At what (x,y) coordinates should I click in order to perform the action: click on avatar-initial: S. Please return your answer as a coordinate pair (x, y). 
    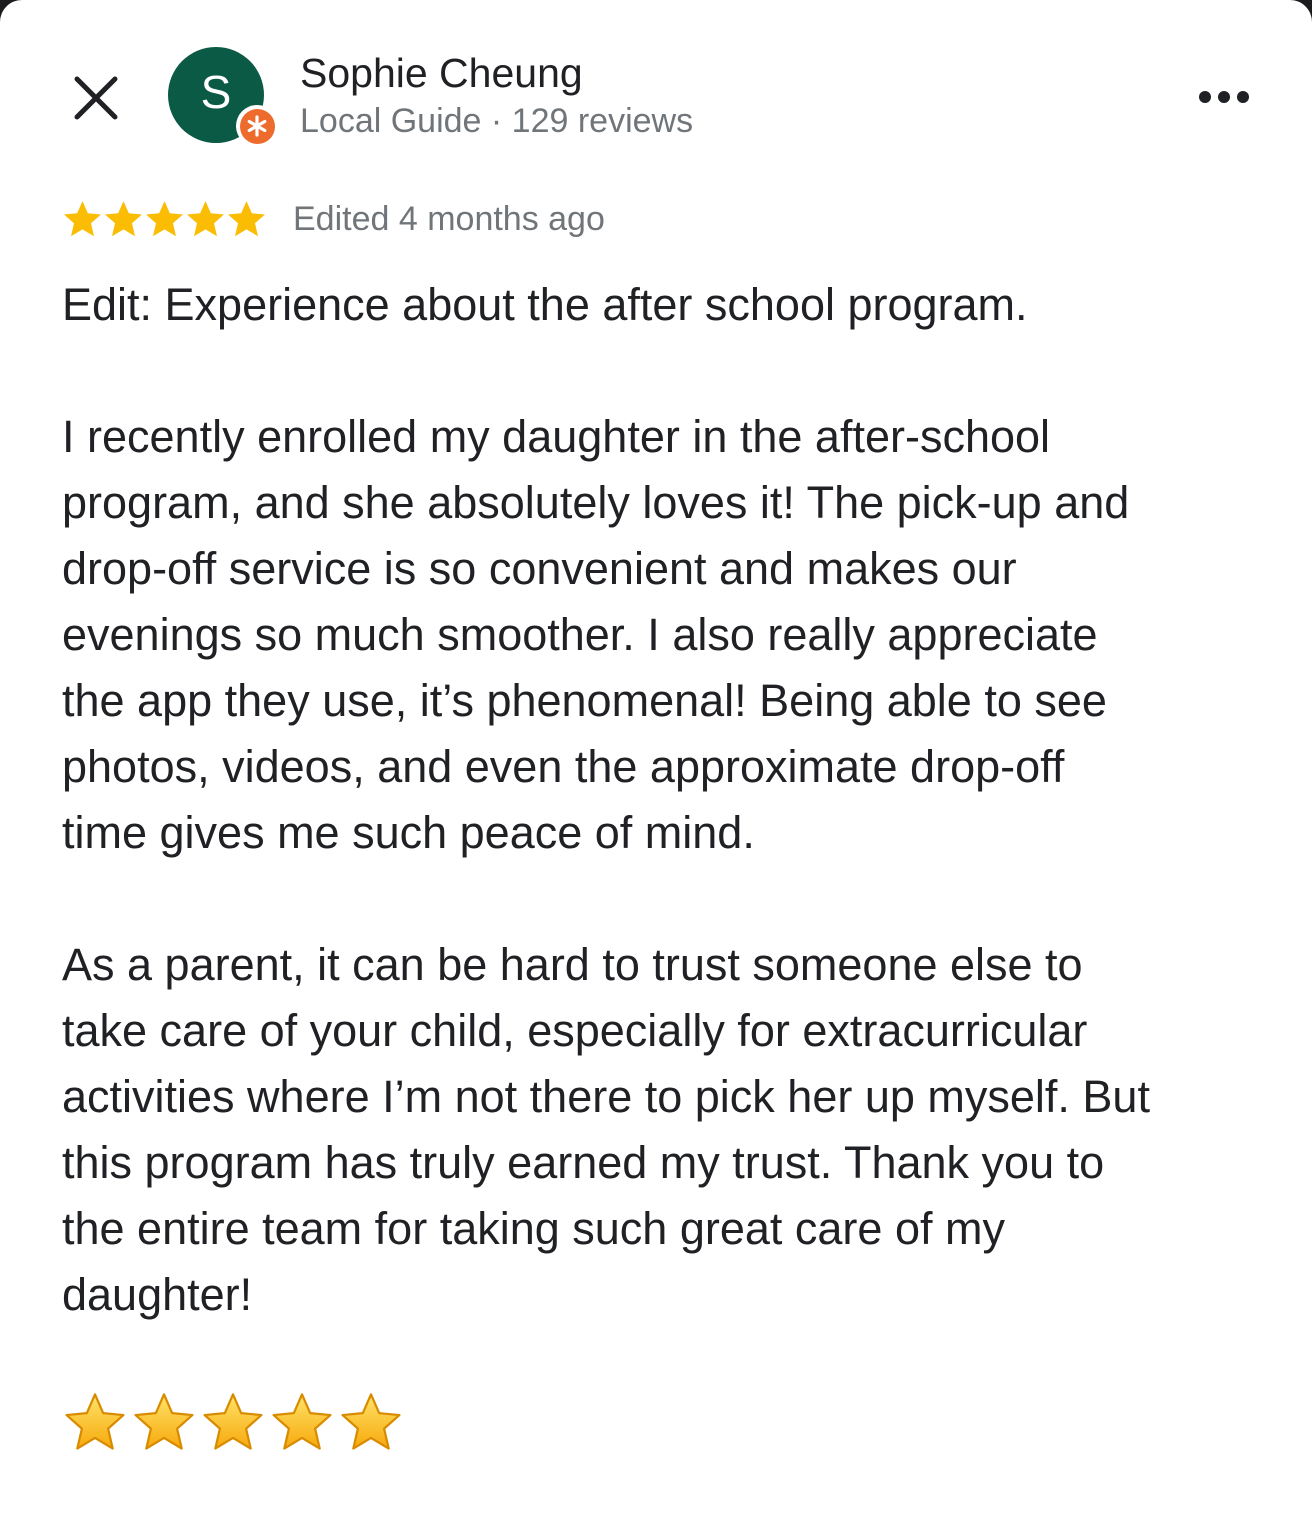
    Looking at the image, I should click on (216, 92).